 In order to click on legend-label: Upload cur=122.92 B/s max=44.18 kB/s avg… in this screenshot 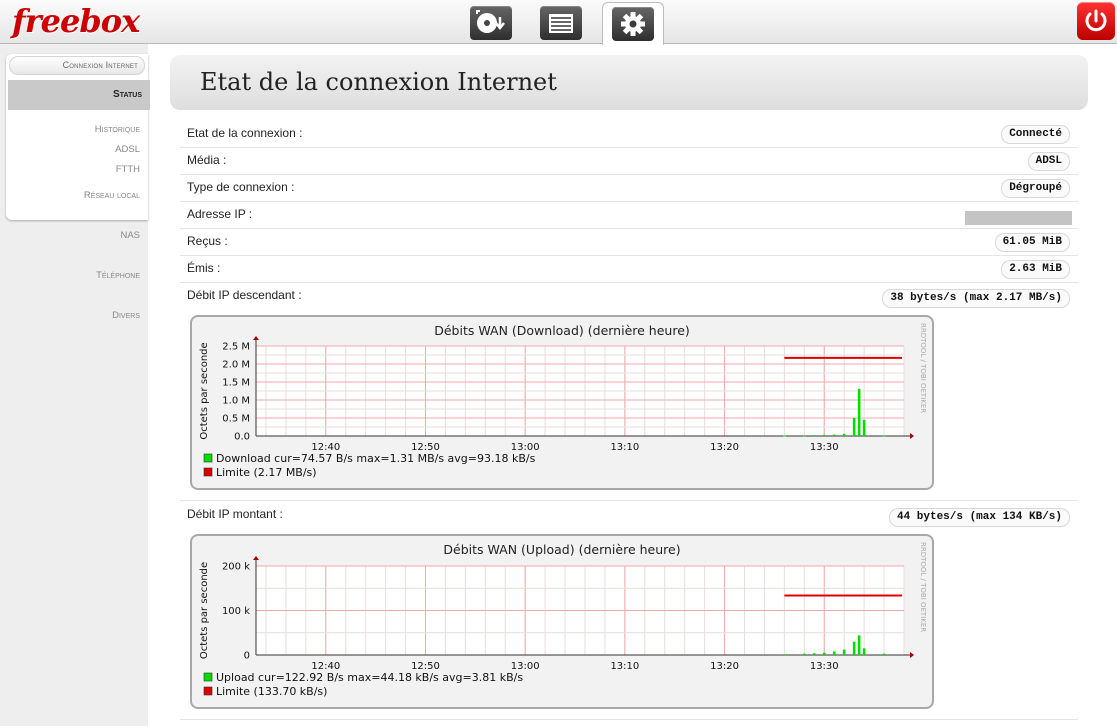, I will do `click(369, 677)`.